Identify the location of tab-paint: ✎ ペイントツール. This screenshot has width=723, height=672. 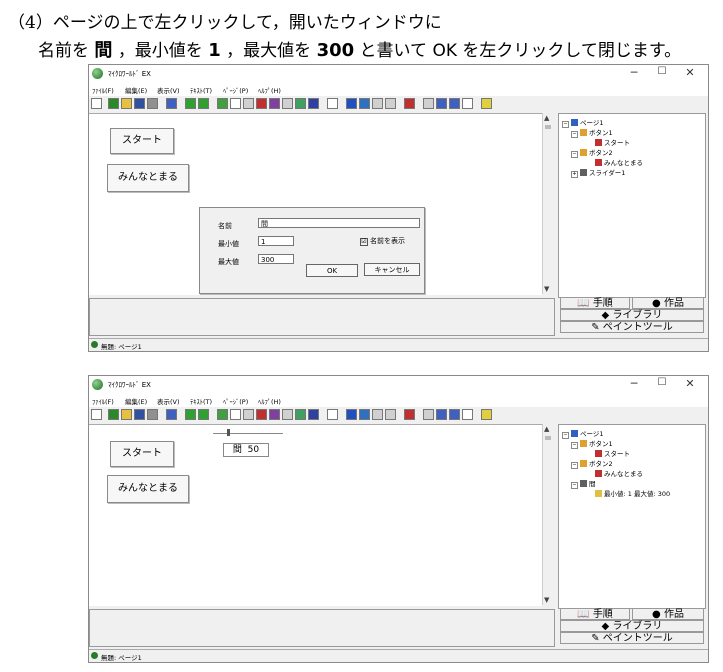
(632, 327).